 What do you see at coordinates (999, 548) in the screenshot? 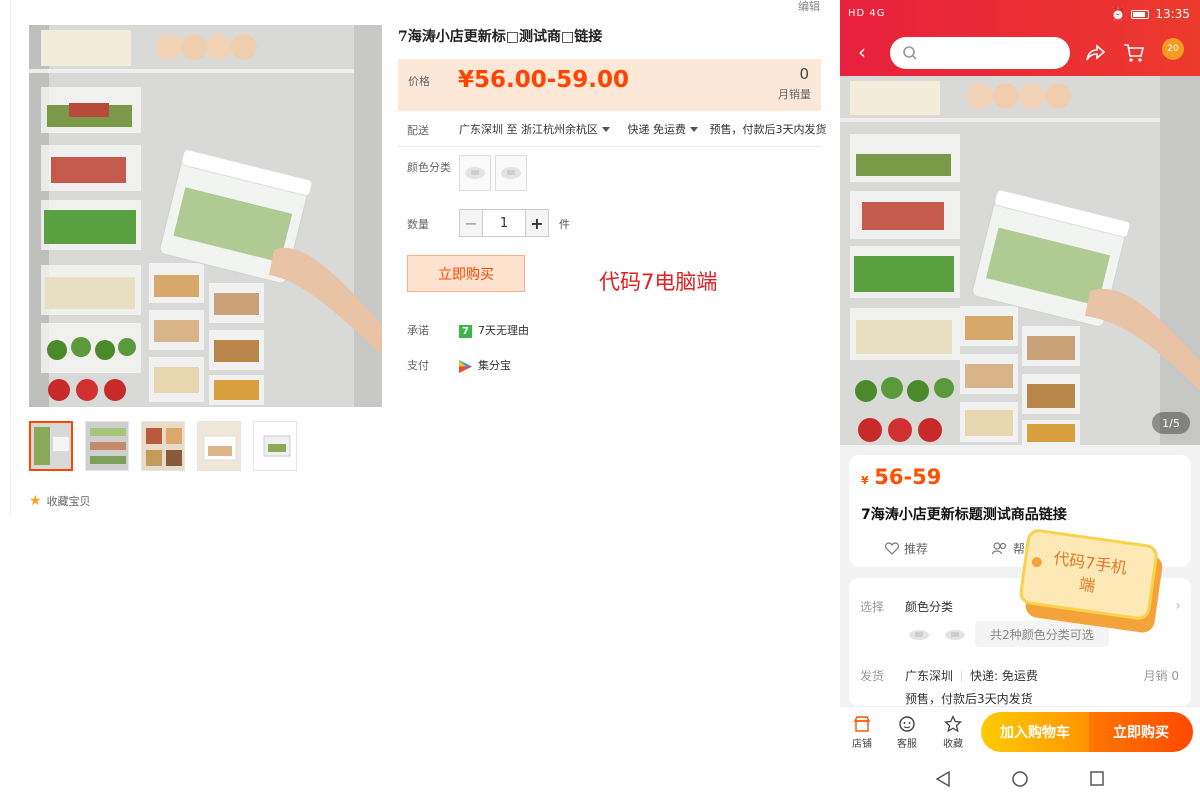
I see `users-icon` at bounding box center [999, 548].